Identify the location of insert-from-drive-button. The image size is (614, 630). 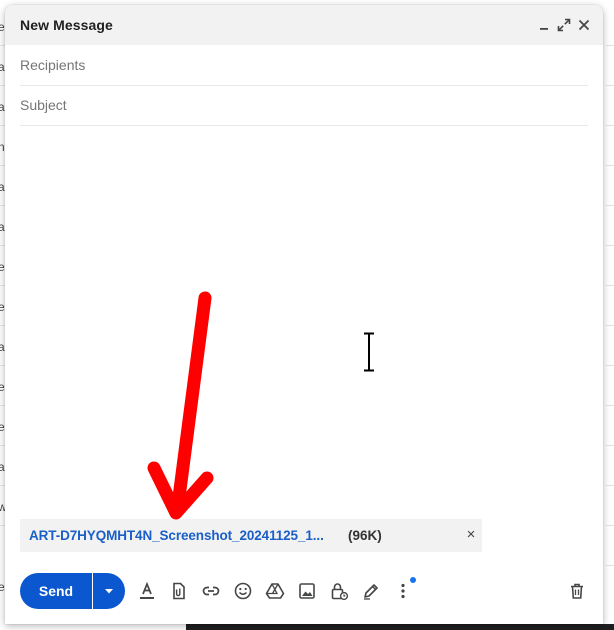
(275, 591).